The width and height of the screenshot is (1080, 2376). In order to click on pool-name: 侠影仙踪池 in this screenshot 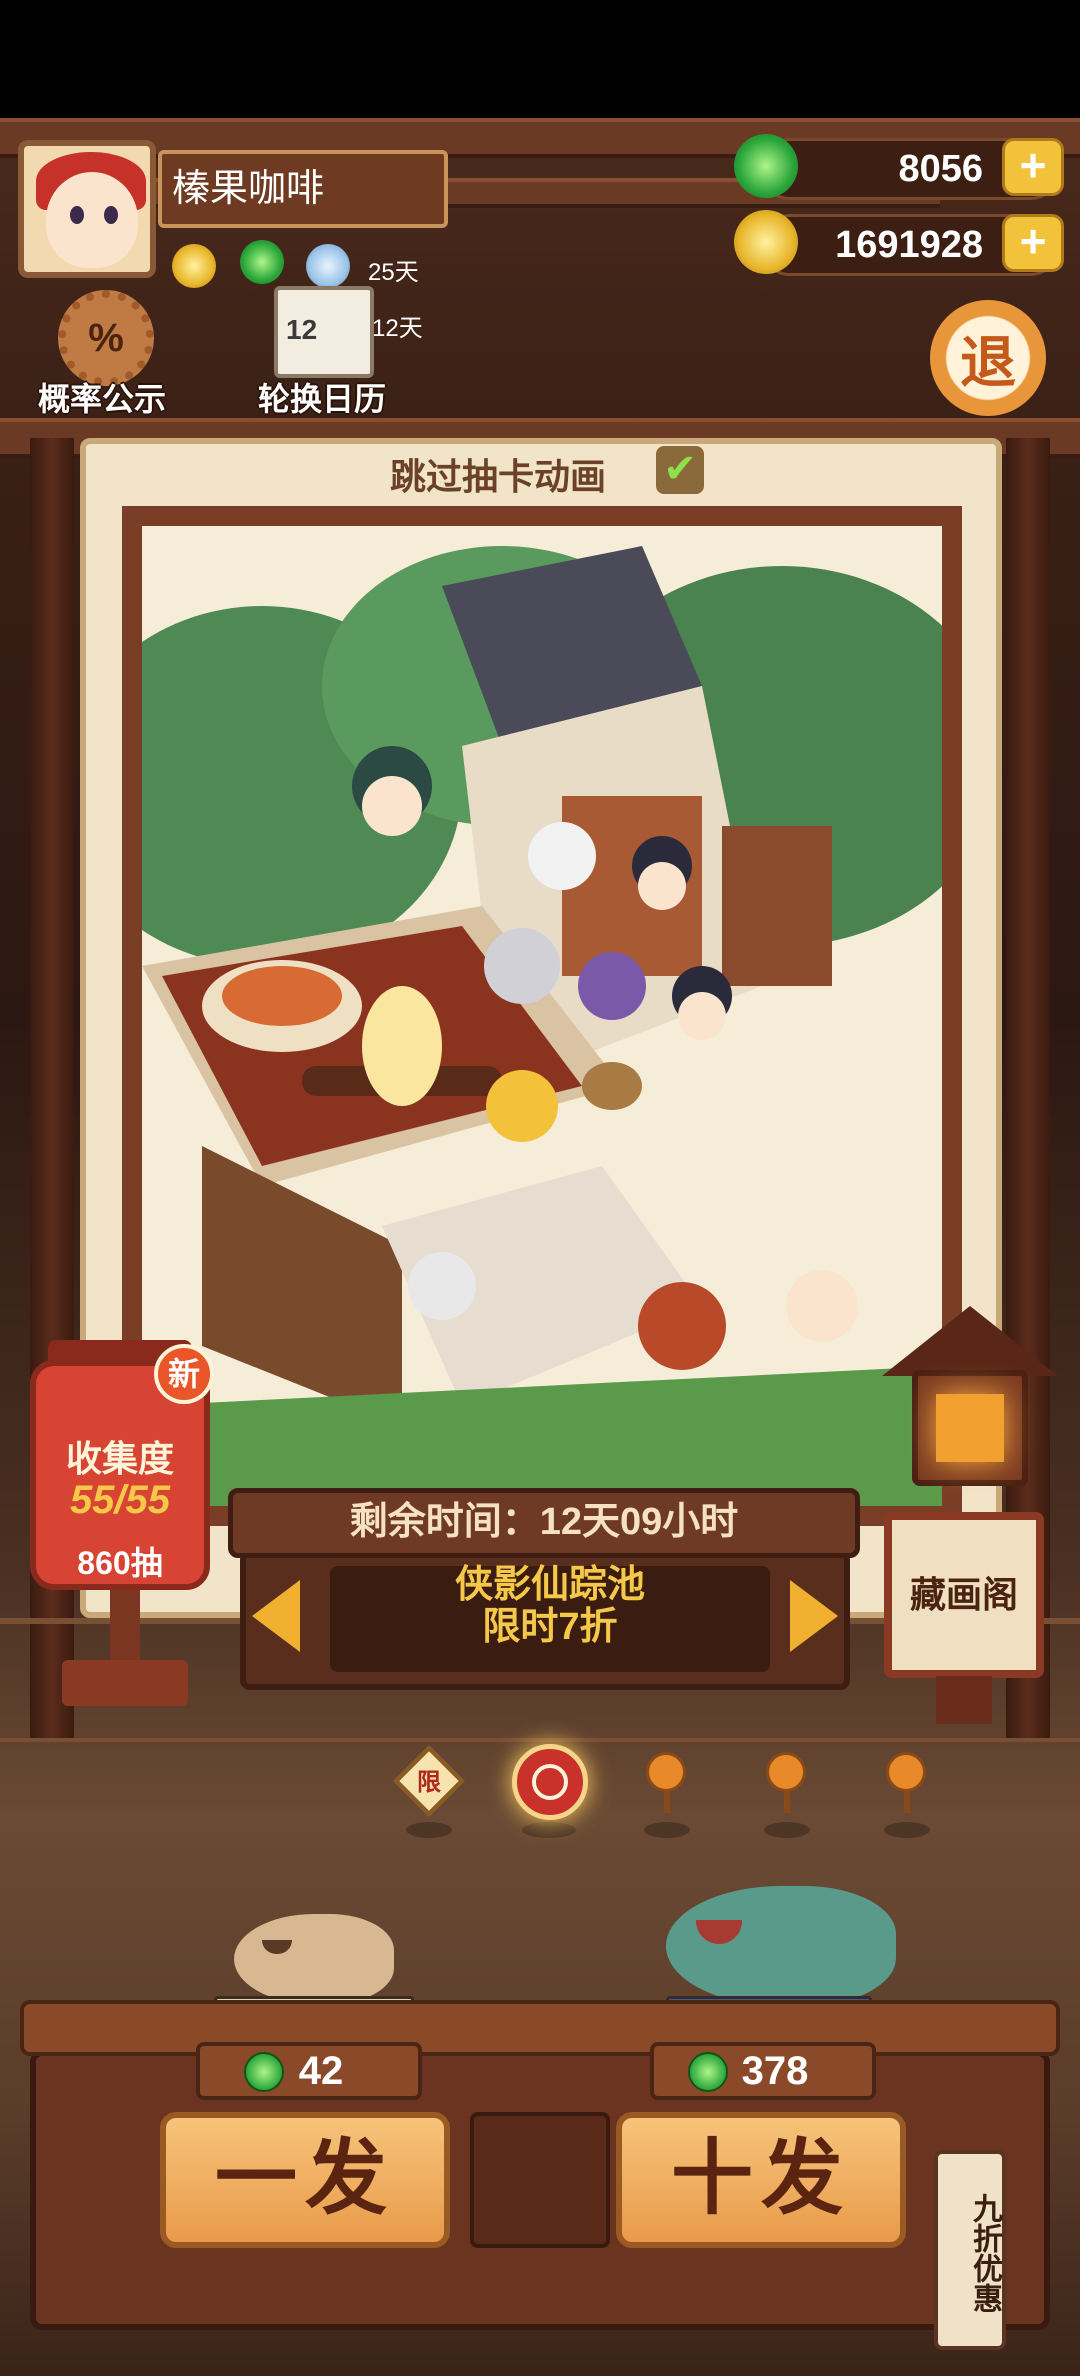, I will do `click(549, 1585)`.